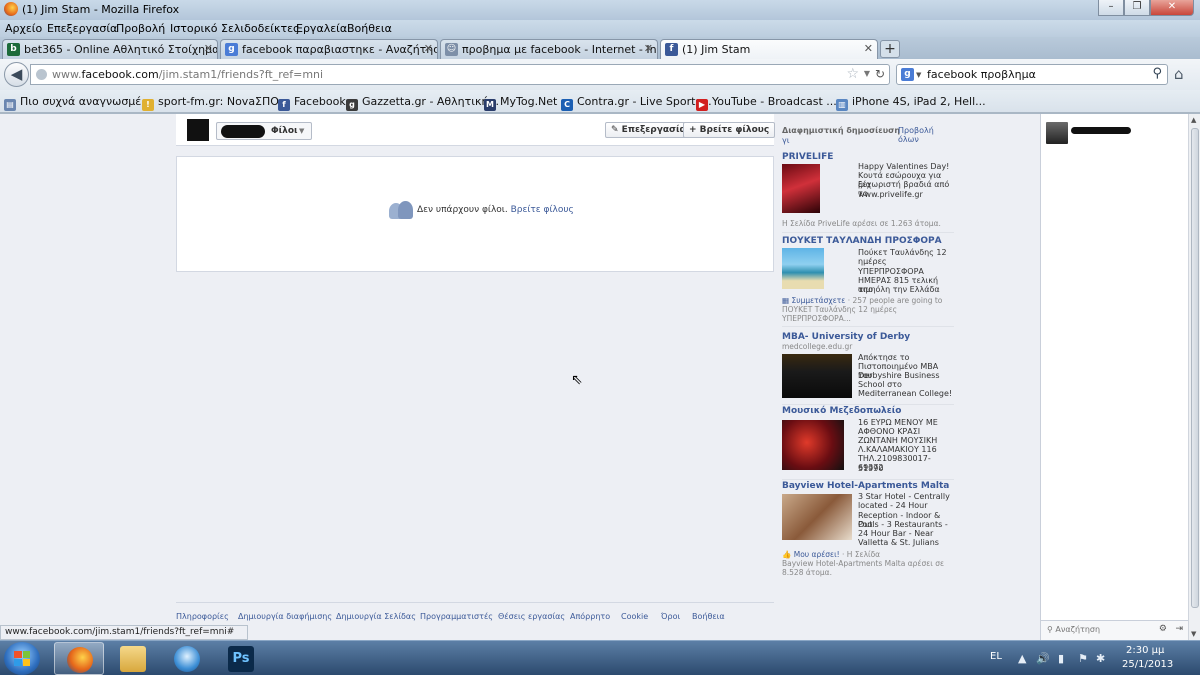 This screenshot has height=675, width=1200. What do you see at coordinates (79, 658) in the screenshot?
I see `taskbar-firefox` at bounding box center [79, 658].